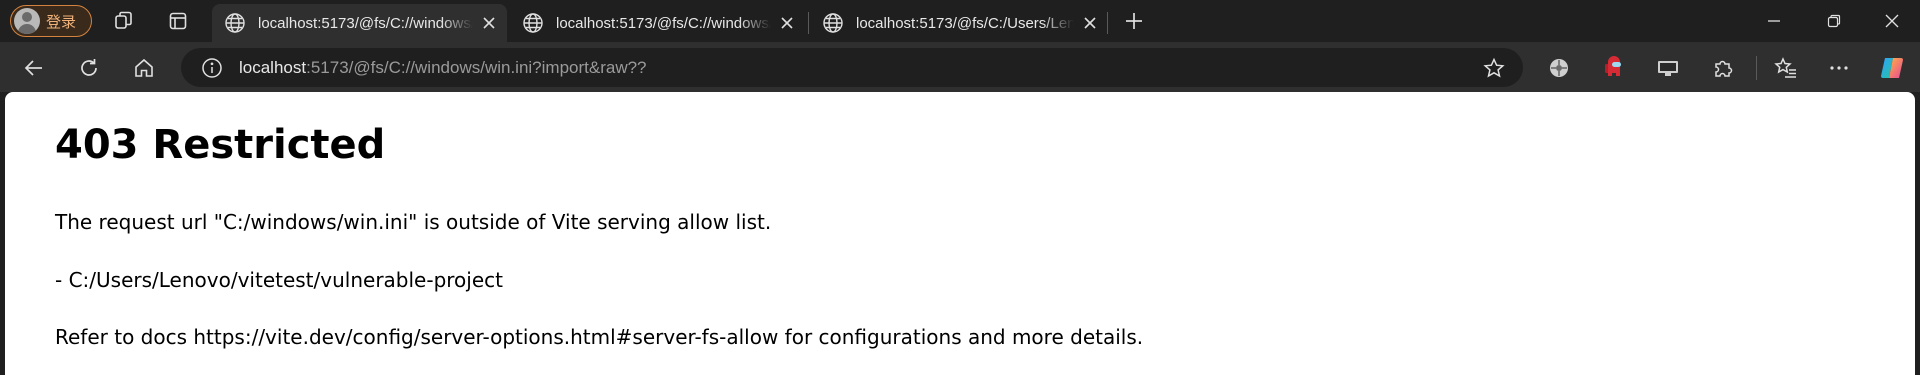 Image resolution: width=1920 pixels, height=375 pixels. I want to click on reload-button, so click(89, 68).